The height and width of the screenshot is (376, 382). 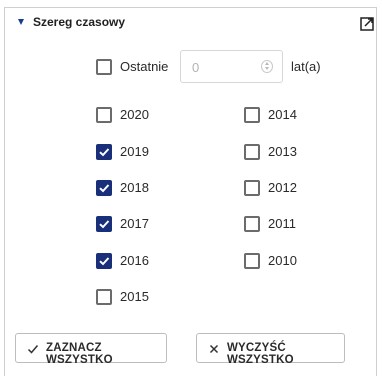 What do you see at coordinates (282, 114) in the screenshot?
I see `year-label-2014: 2014` at bounding box center [282, 114].